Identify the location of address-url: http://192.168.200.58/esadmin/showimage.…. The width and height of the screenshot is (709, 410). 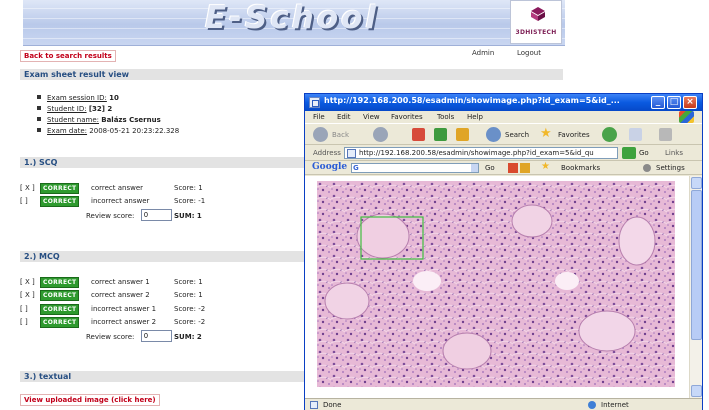
(476, 153).